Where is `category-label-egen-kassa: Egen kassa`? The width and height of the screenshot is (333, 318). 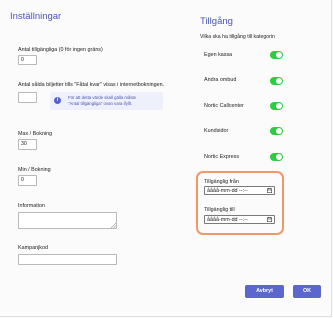
category-label-egen-kassa: Egen kassa is located at coordinates (218, 55).